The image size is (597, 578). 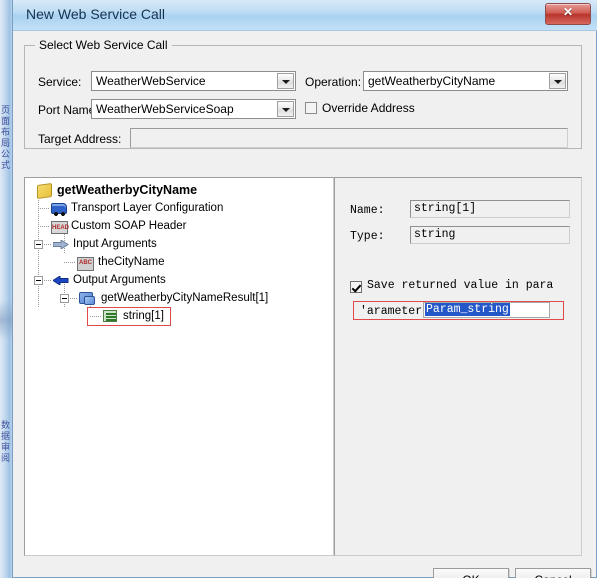 What do you see at coordinates (68, 110) in the screenshot?
I see `port-name-label: Port Name:` at bounding box center [68, 110].